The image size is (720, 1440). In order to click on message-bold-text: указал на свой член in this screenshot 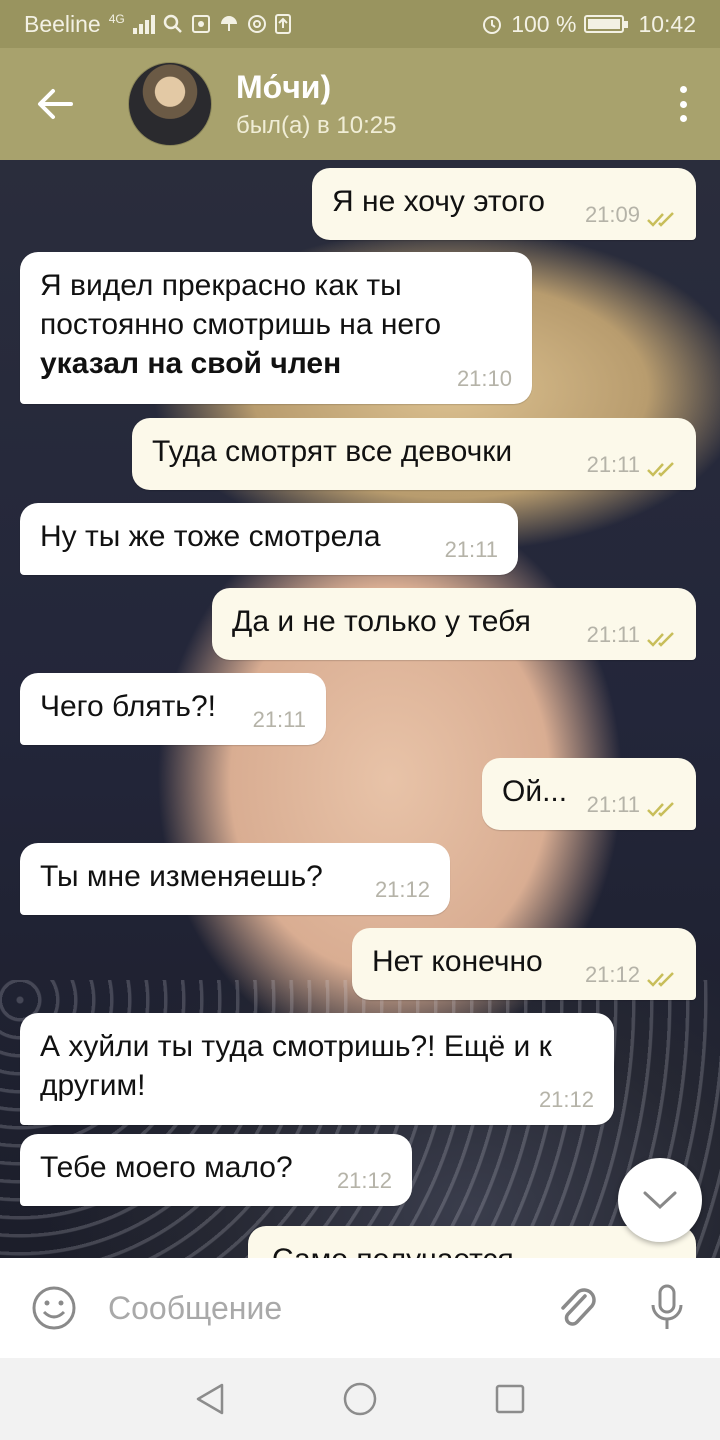, I will do `click(191, 363)`.